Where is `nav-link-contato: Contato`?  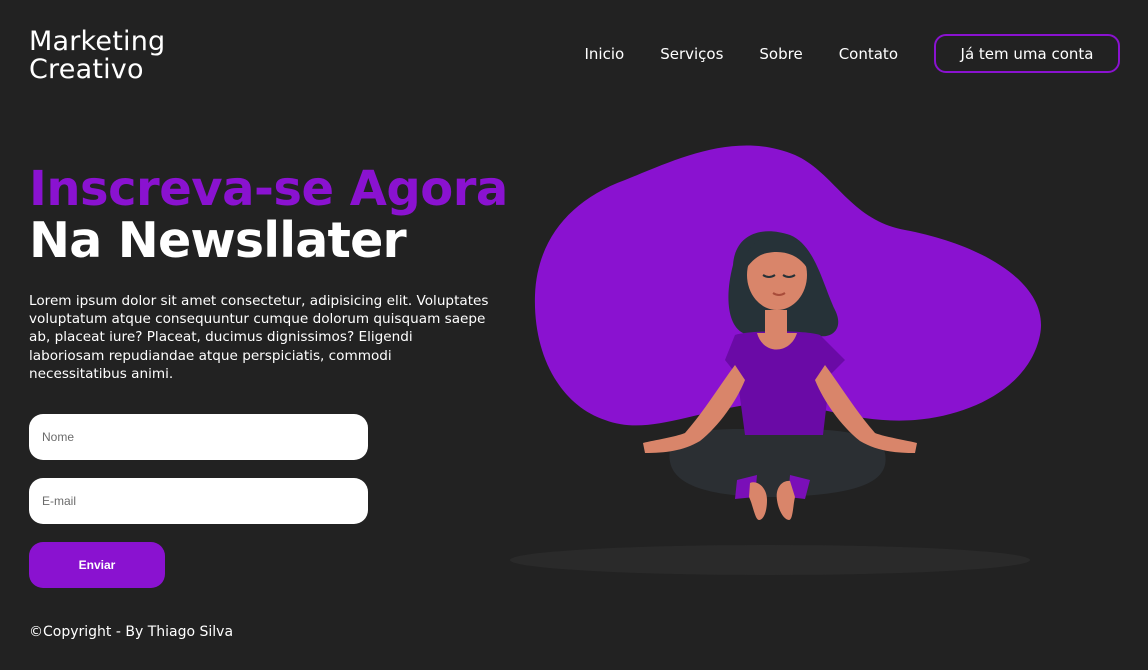 nav-link-contato: Contato is located at coordinates (868, 54).